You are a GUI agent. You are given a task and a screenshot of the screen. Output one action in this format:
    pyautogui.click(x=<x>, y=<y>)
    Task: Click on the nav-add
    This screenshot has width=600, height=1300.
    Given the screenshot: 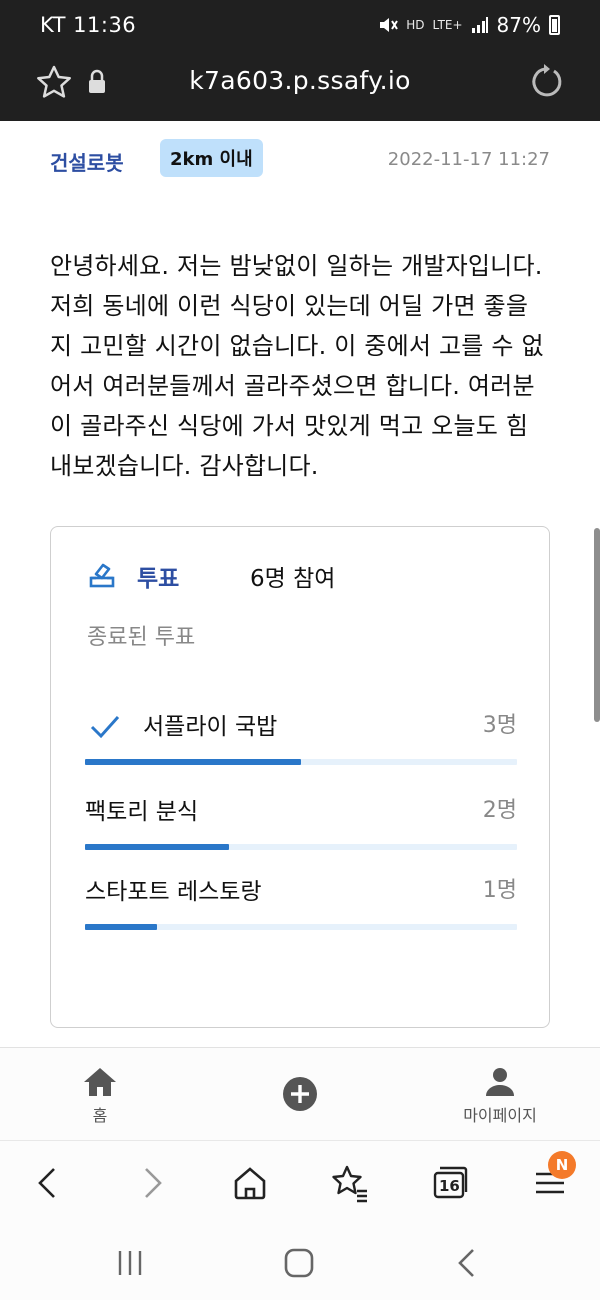 What is the action you would take?
    pyautogui.click(x=300, y=1096)
    